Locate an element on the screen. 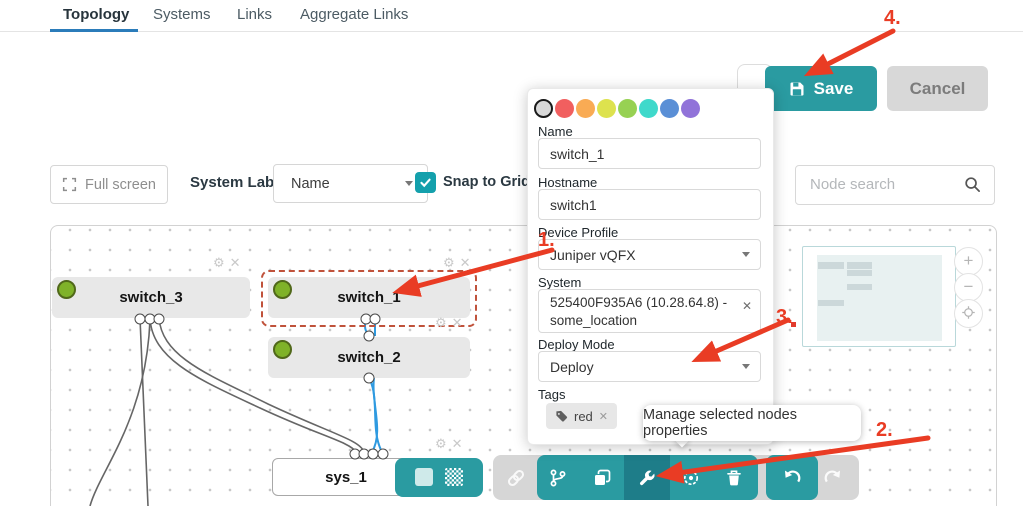  system-field-label: System is located at coordinates (560, 282).